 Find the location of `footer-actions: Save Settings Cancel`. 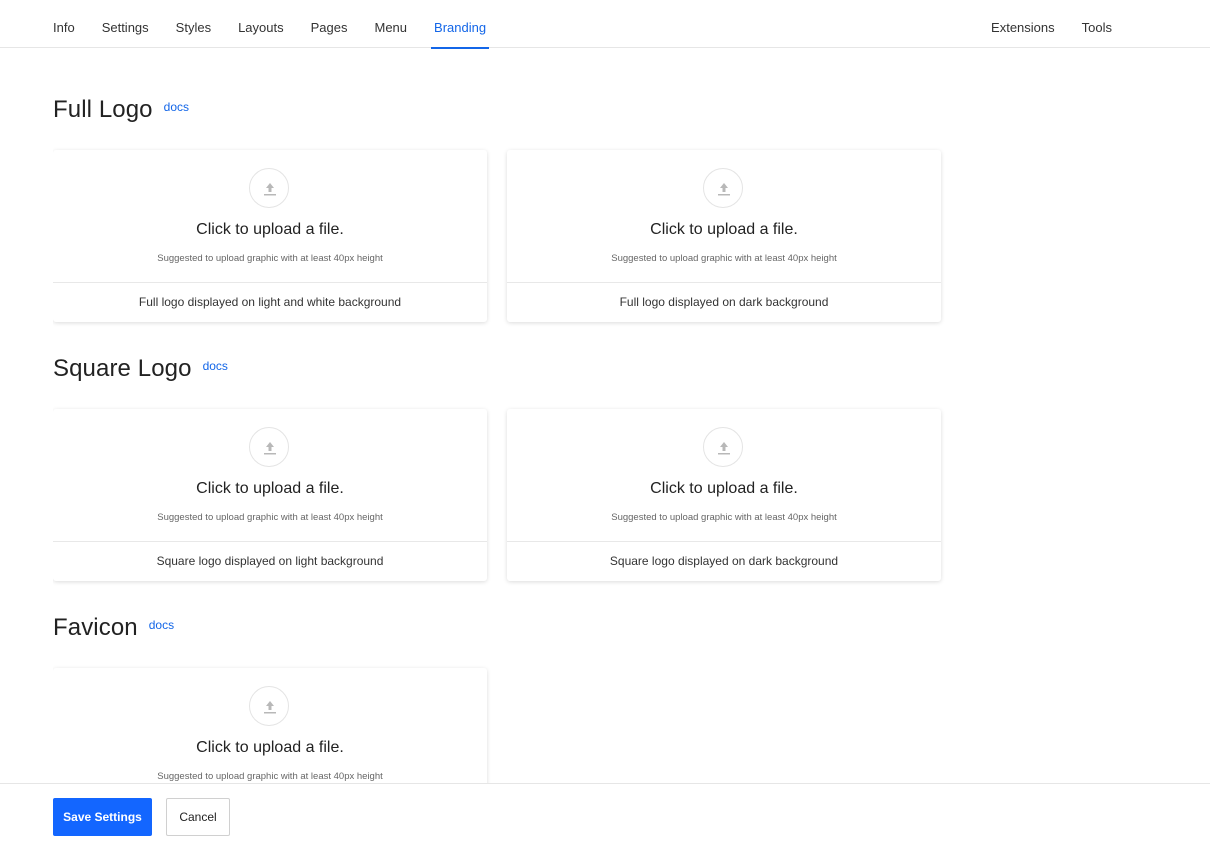

footer-actions: Save Settings Cancel is located at coordinates (605, 813).